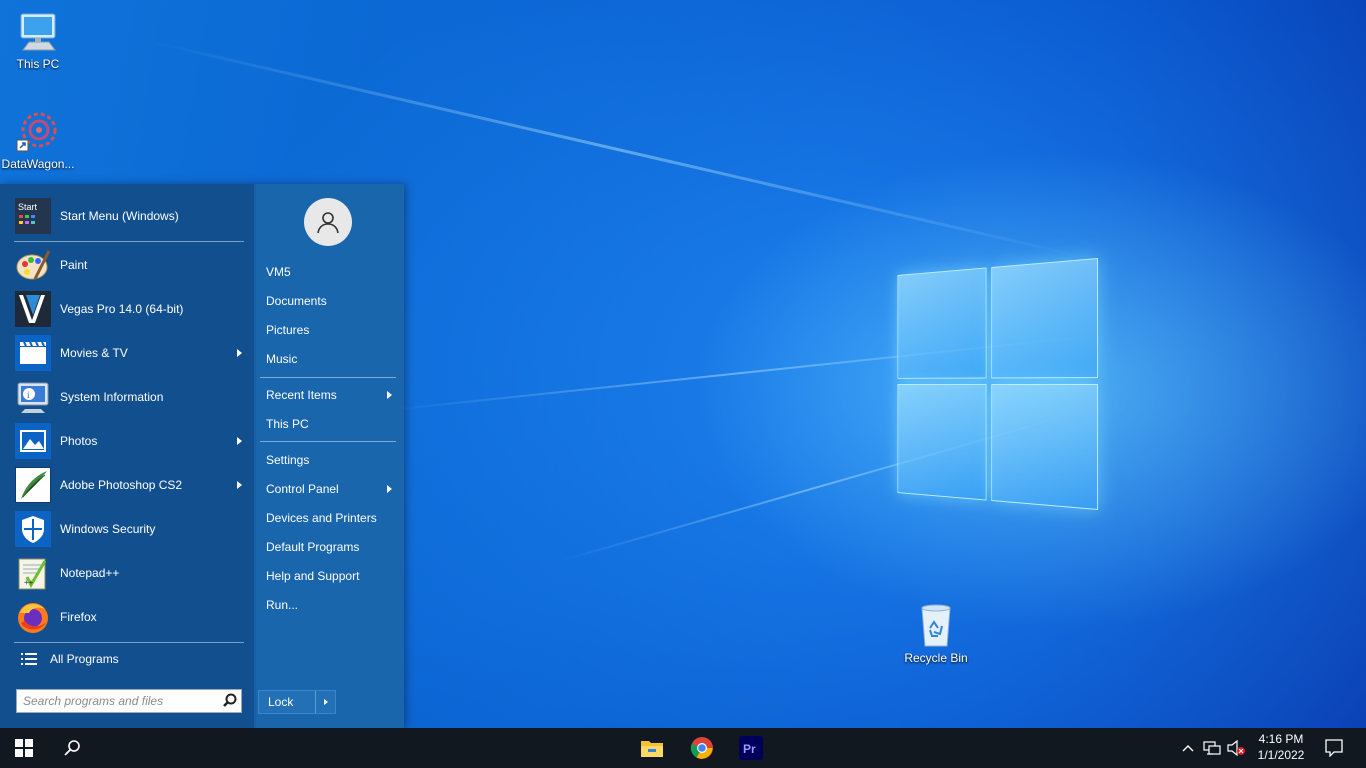  Describe the element at coordinates (121, 485) in the screenshot. I see `program-label: Adobe Photoshop CS2` at that location.